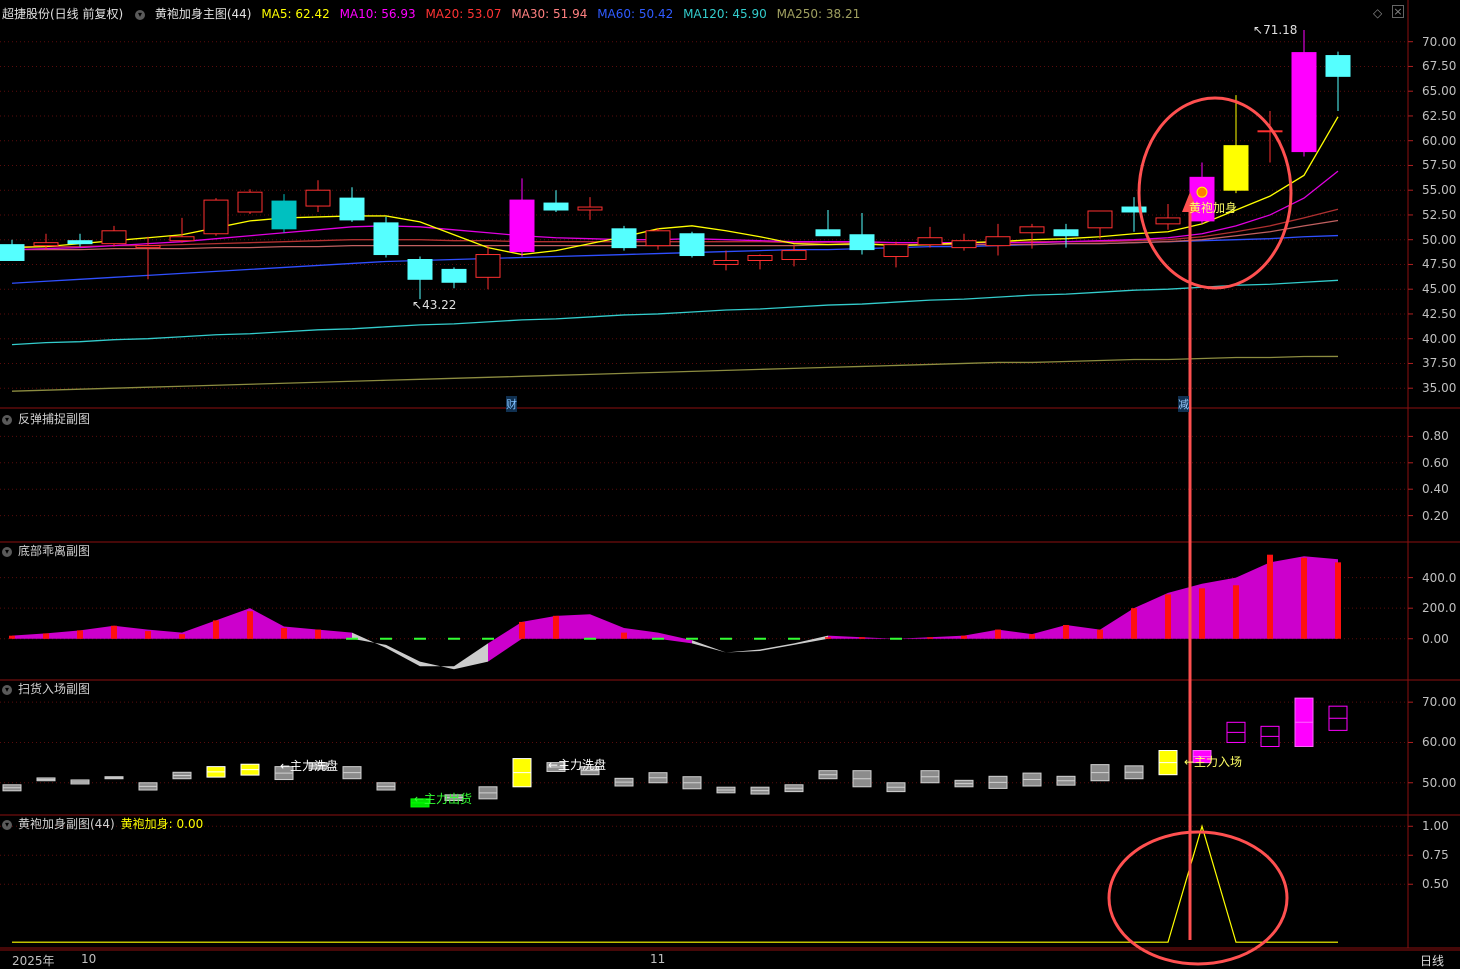  What do you see at coordinates (1435, 884) in the screenshot?
I see `robe-tick: 0.50` at bounding box center [1435, 884].